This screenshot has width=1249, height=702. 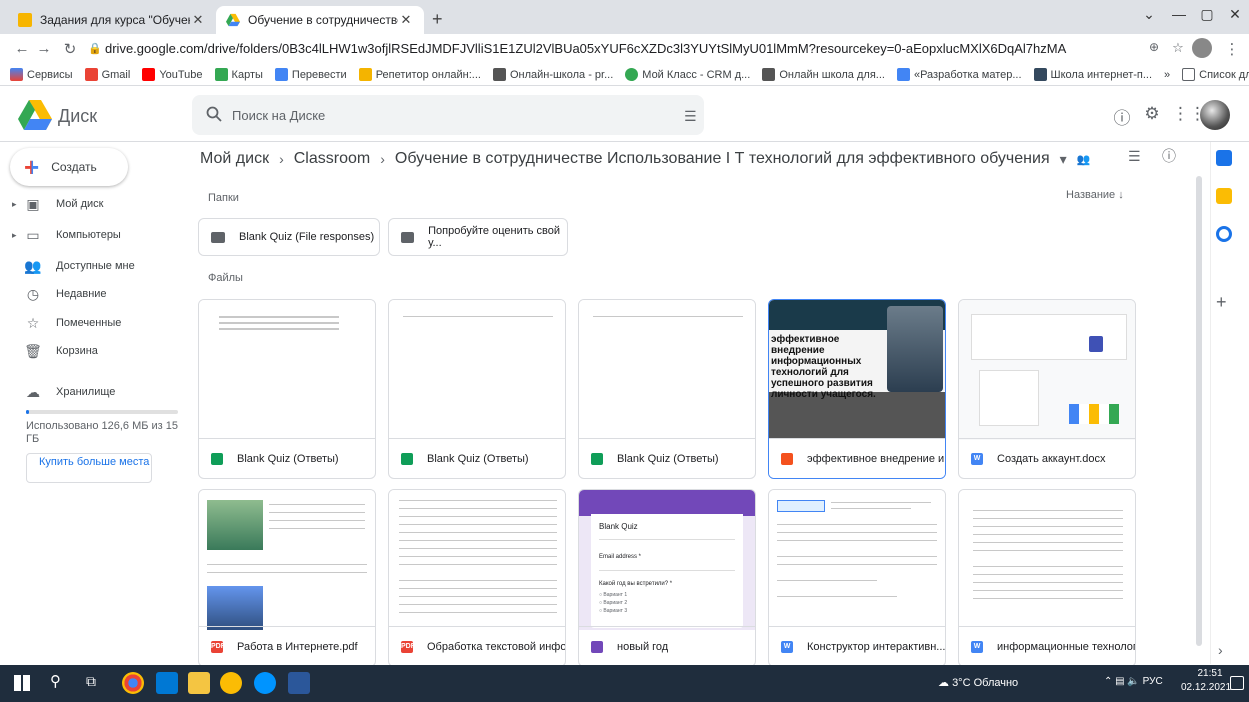 I want to click on calendar-icon, so click(x=1224, y=158).